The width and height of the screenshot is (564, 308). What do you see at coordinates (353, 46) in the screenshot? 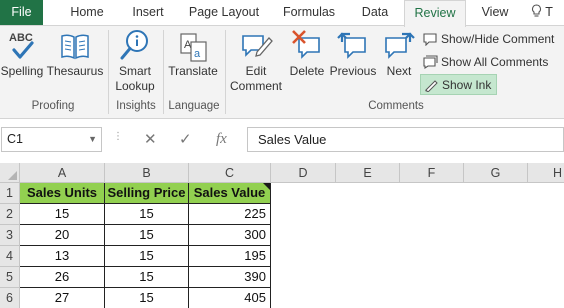
I see `previous-comment-icon` at bounding box center [353, 46].